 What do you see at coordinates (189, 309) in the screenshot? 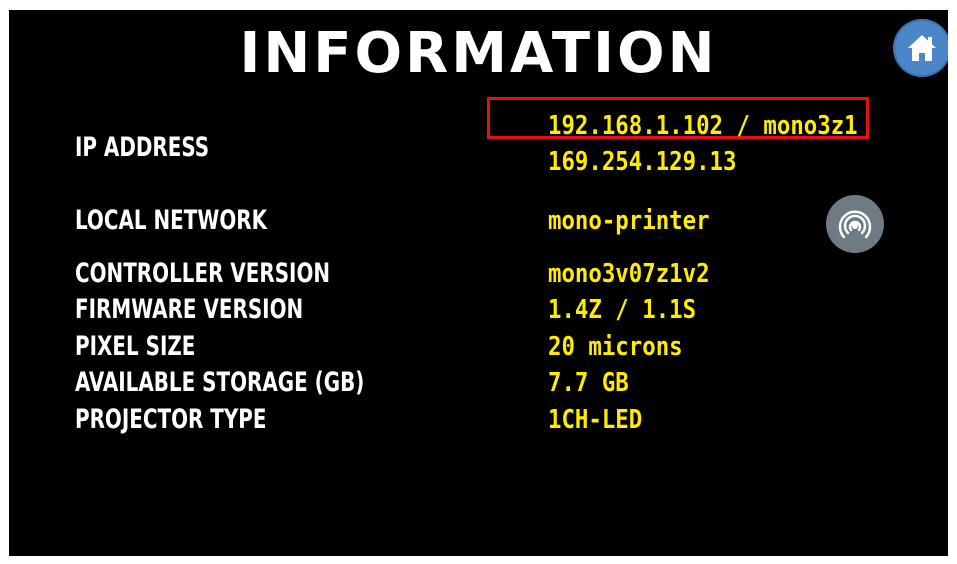
I see `firmware-version-label: FIRMWARE VERSION` at bounding box center [189, 309].